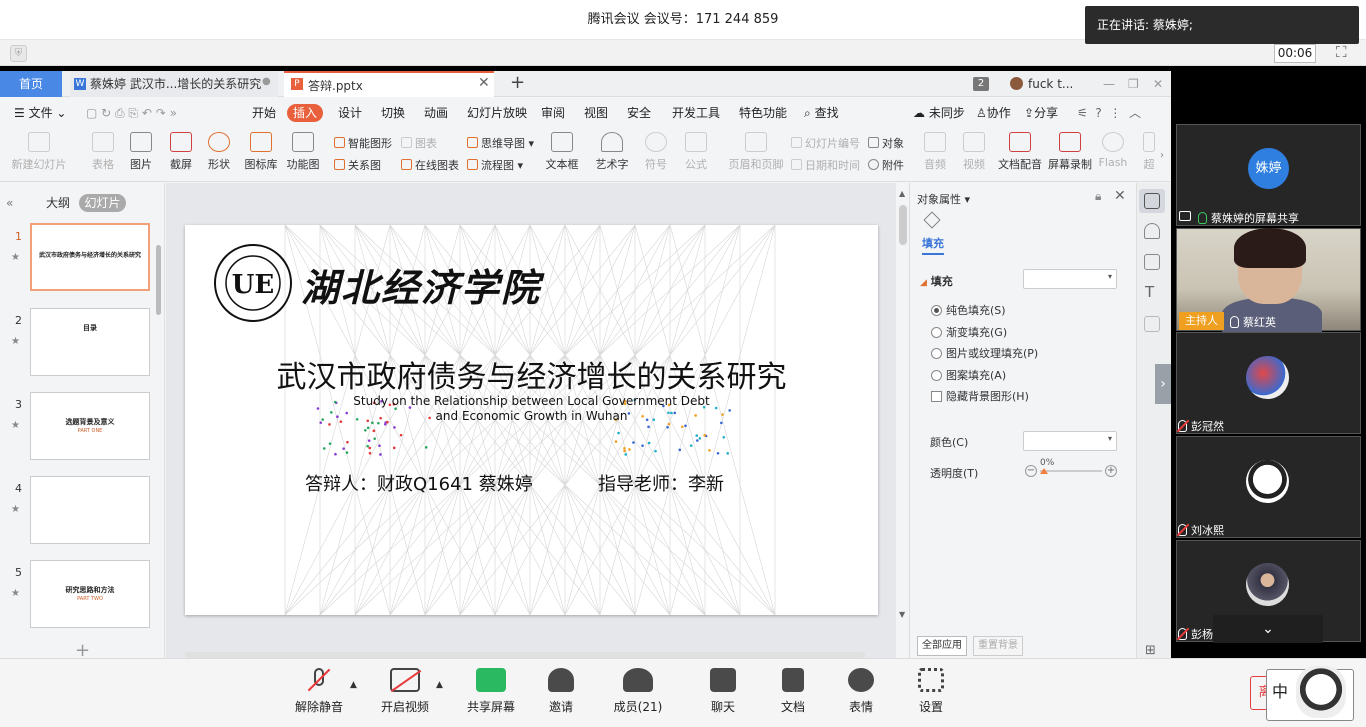 The image size is (1366, 727). What do you see at coordinates (90, 342) in the screenshot?
I see `slide-thumbnail-2: 目录` at bounding box center [90, 342].